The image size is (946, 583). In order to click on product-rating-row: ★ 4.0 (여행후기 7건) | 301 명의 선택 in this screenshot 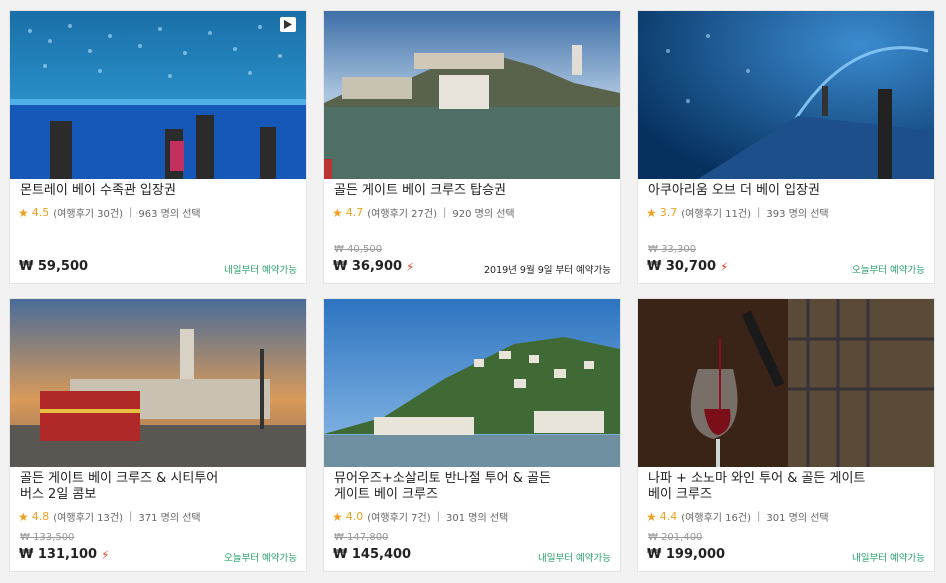, I will do `click(420, 517)`.